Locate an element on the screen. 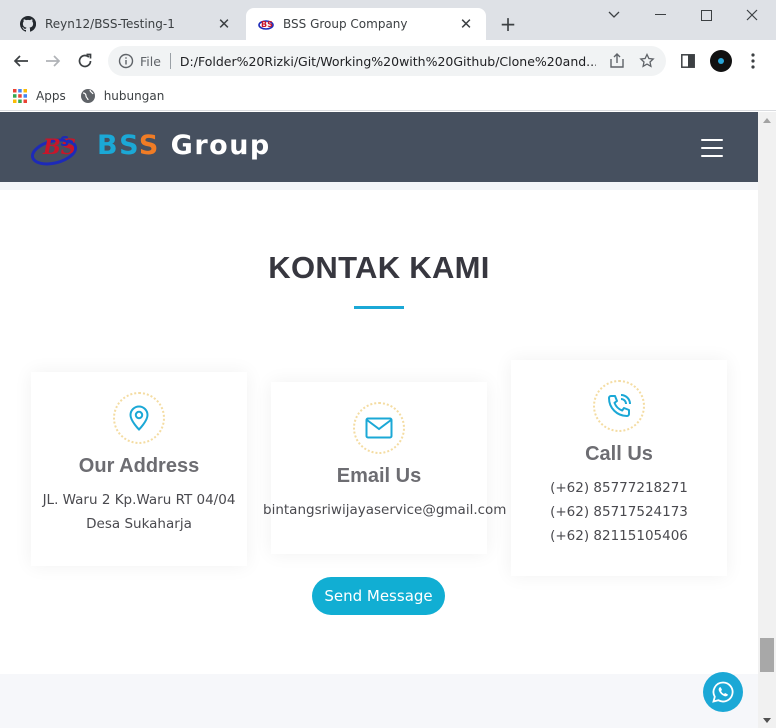 This screenshot has height=728, width=776. back-arrow-icon is located at coordinates (21, 61).